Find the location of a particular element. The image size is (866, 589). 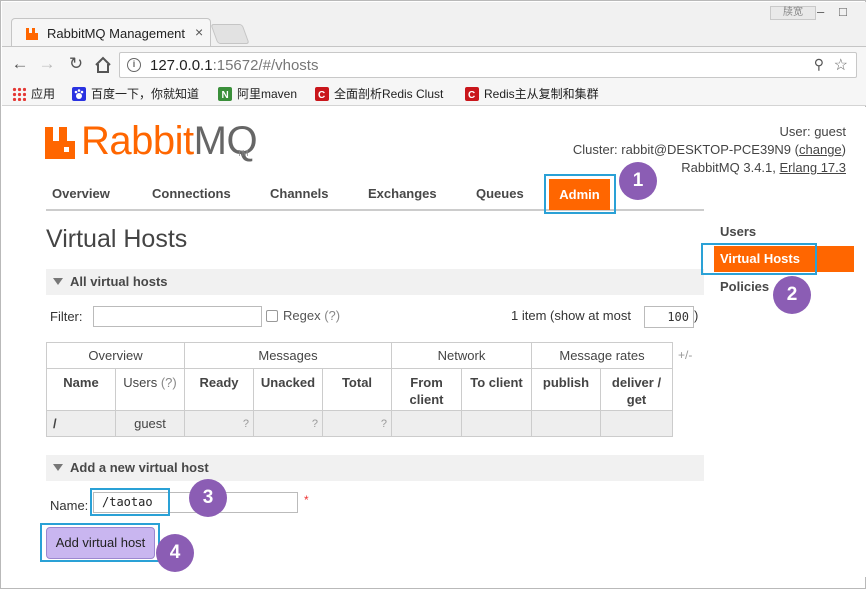

new-tab-button is located at coordinates (230, 34).